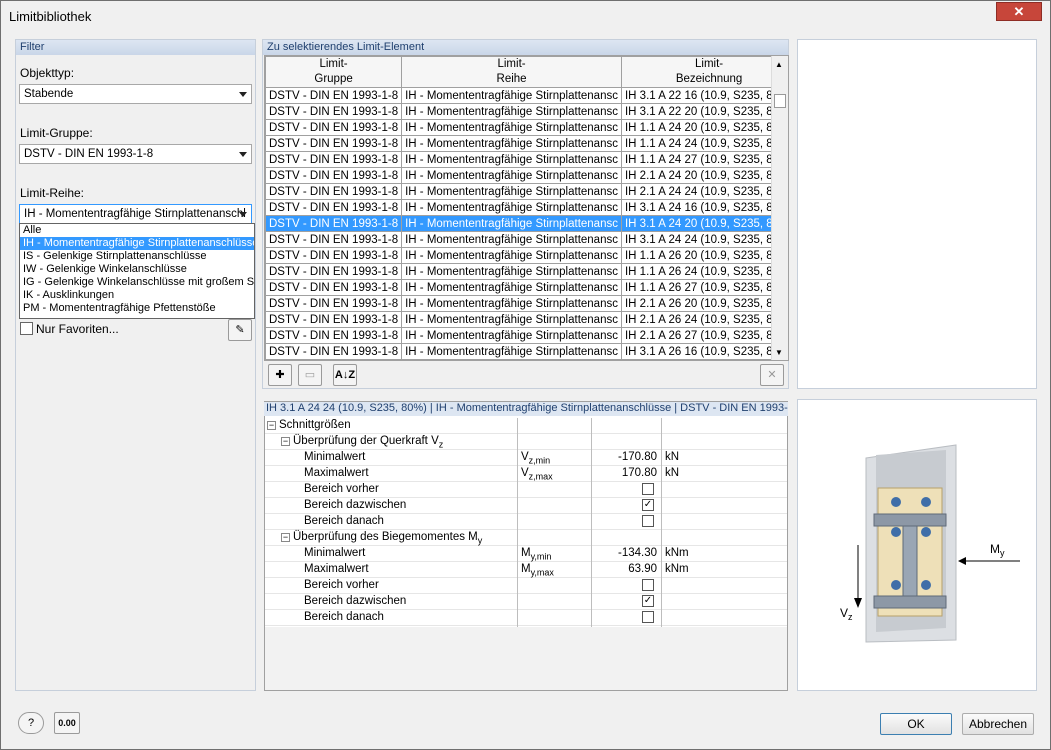 The height and width of the screenshot is (750, 1051). Describe the element at coordinates (137, 295) in the screenshot. I see `dropdown-option: IK - Ausklinkungen` at that location.